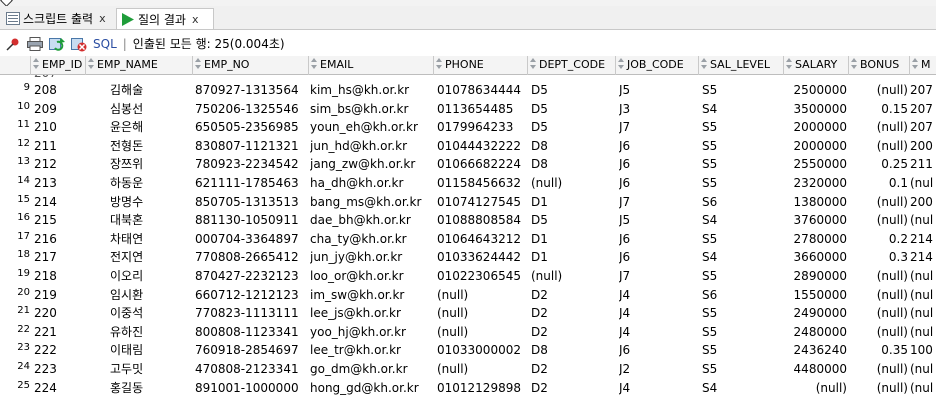 This screenshot has height=420, width=936. I want to click on tab-query-result: 질의 결과 x, so click(165, 18).